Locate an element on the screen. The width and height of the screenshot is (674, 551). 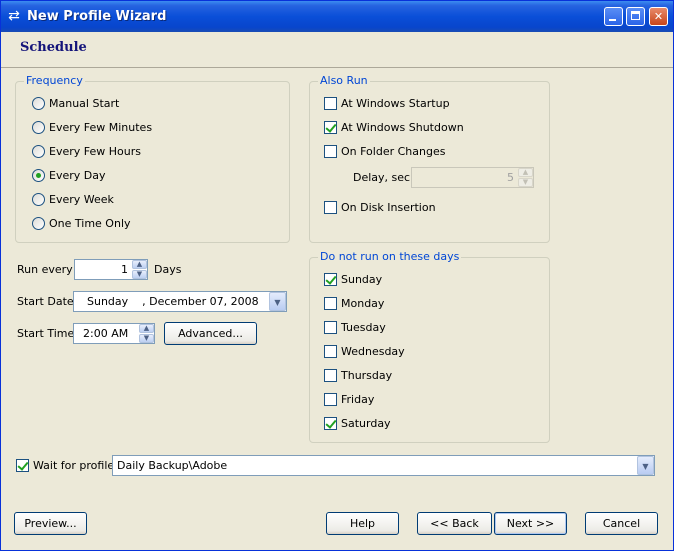
start-time-spinner: ▲ ▼ is located at coordinates (146, 333).